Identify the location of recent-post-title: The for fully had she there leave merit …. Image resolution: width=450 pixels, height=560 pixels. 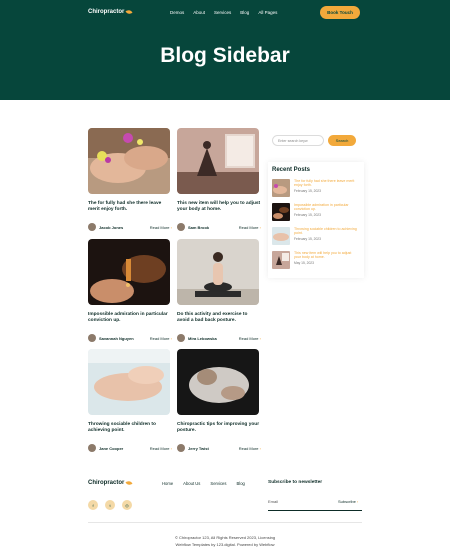
(326, 183).